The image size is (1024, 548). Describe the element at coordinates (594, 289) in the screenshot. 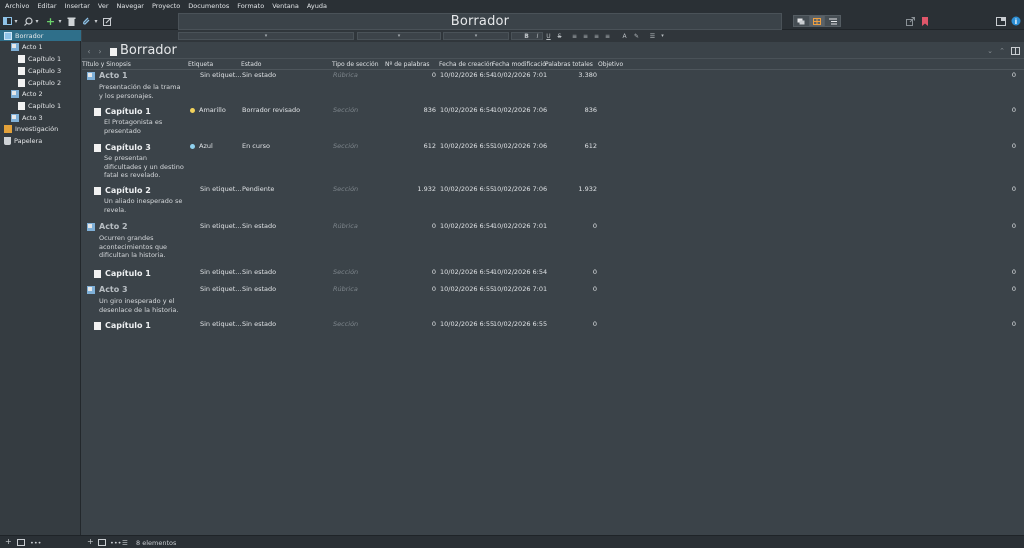

I see `row-total-words: 0` at that location.